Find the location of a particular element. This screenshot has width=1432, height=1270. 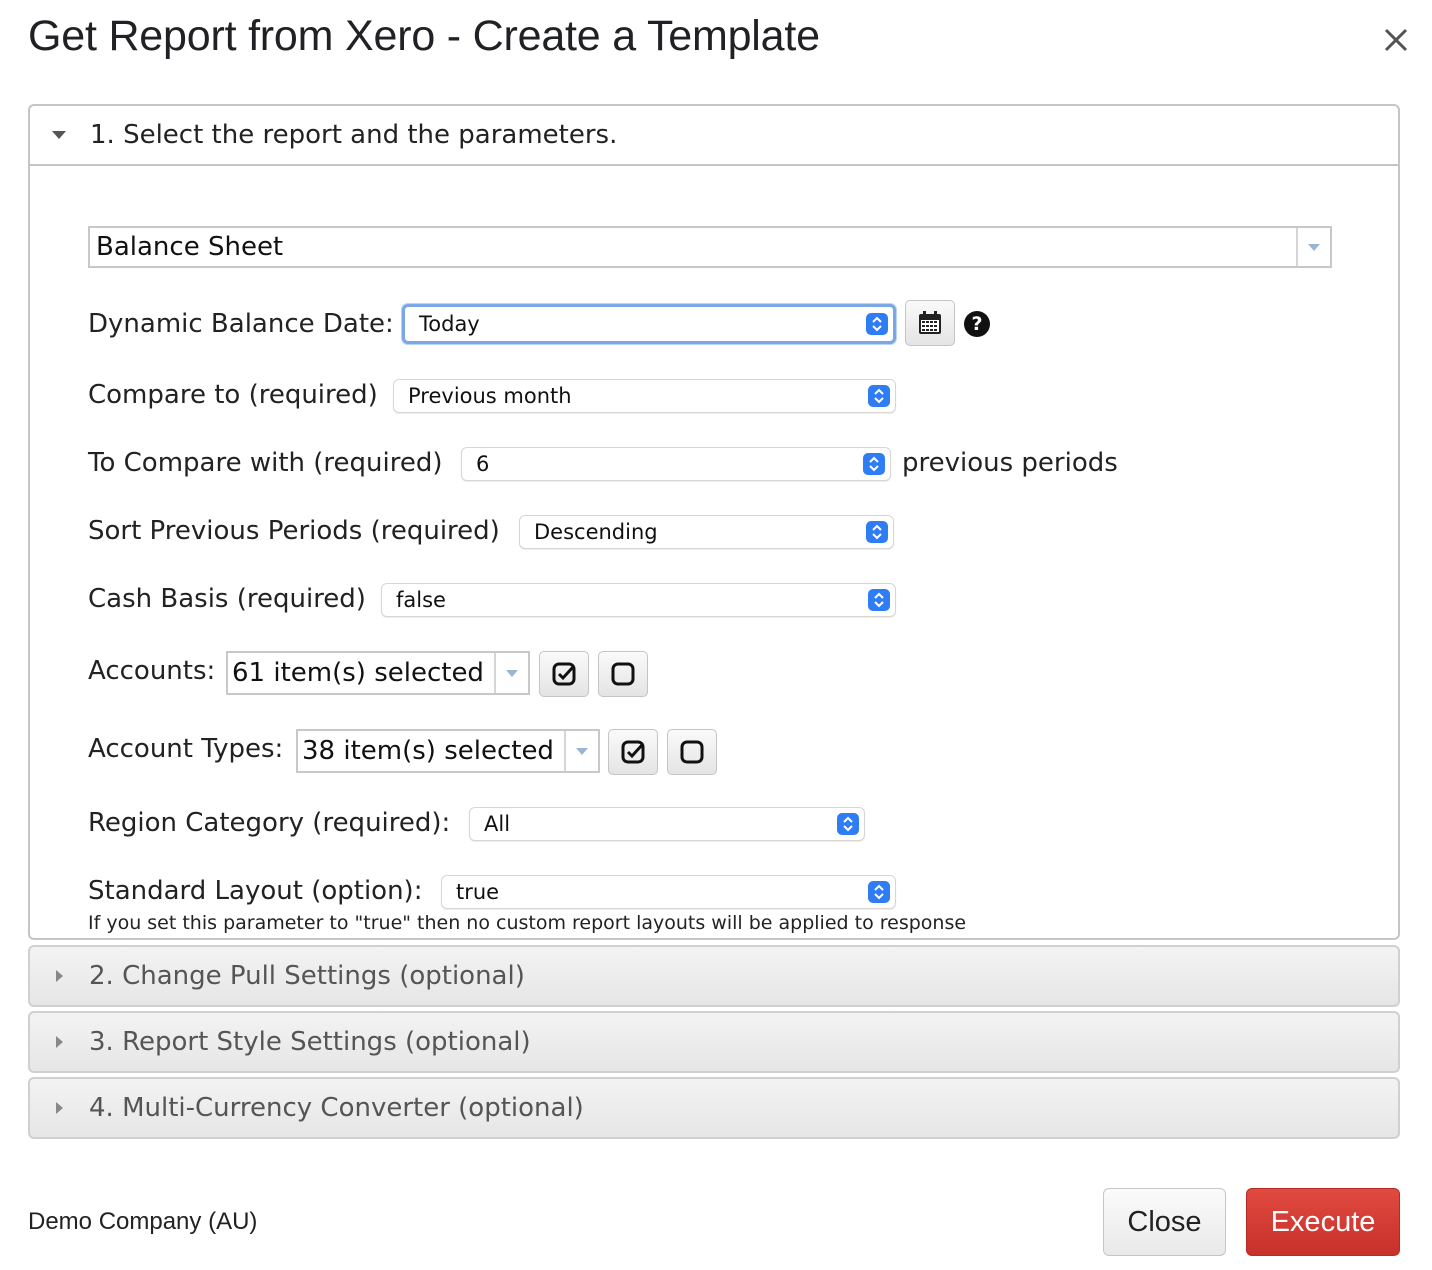

section-pull-settings: 2. Change Pull Settings (optional) is located at coordinates (714, 976).